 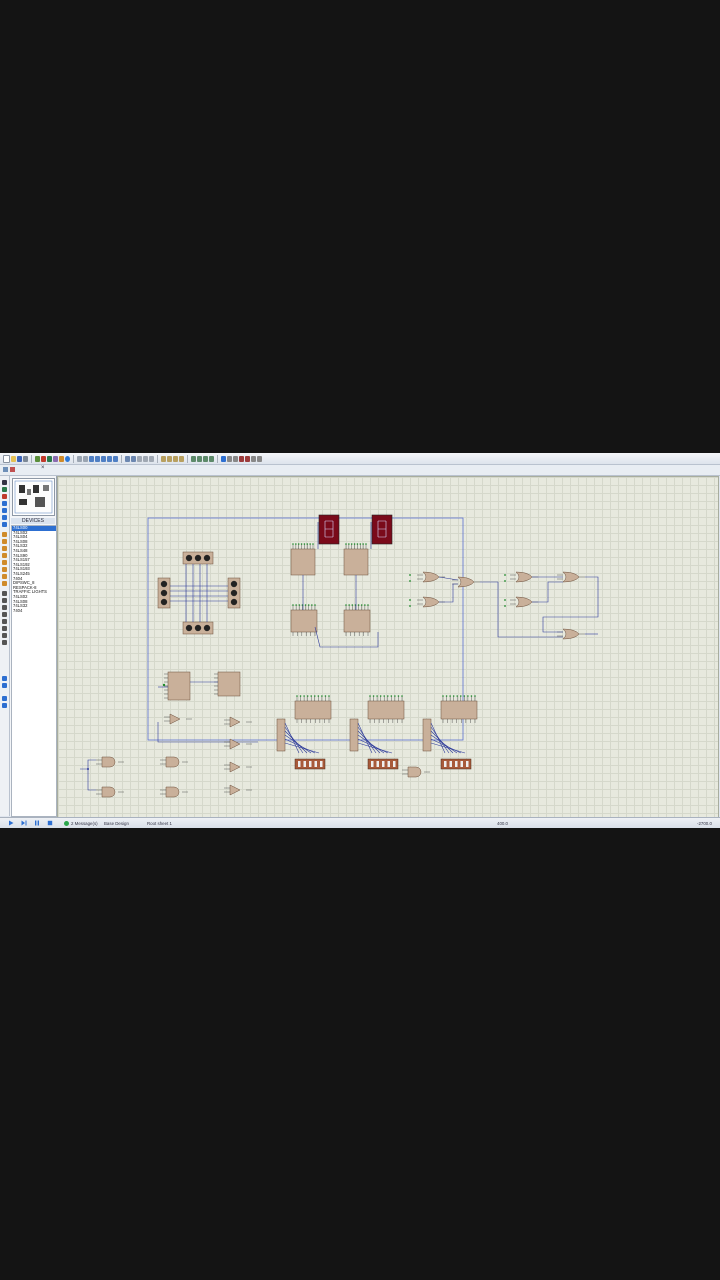 I want to click on pcb-icon, so click(x=49, y=458).